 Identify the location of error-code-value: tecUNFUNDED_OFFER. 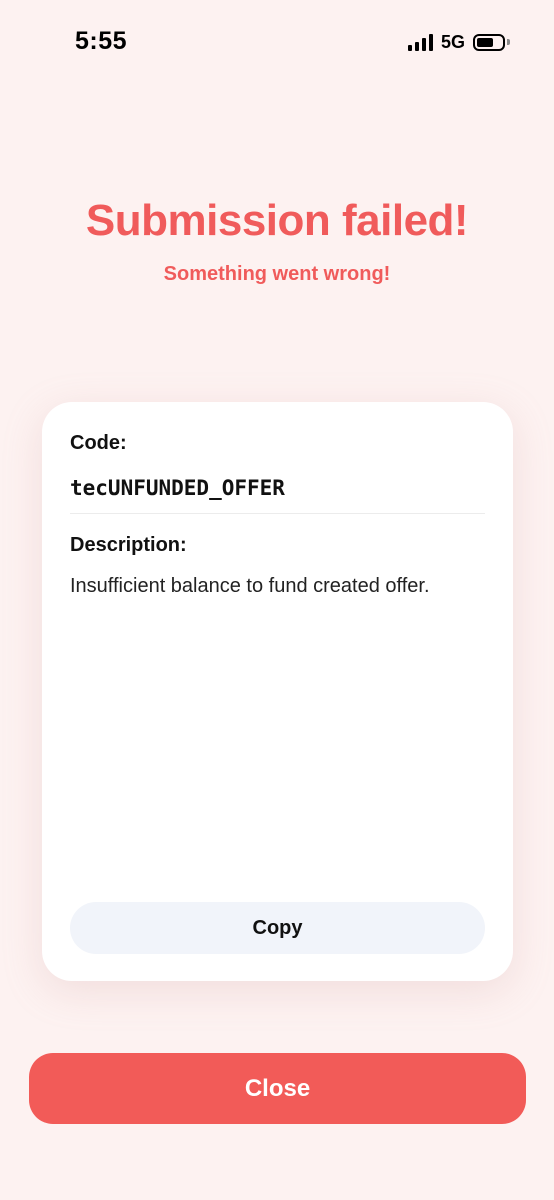
(177, 488).